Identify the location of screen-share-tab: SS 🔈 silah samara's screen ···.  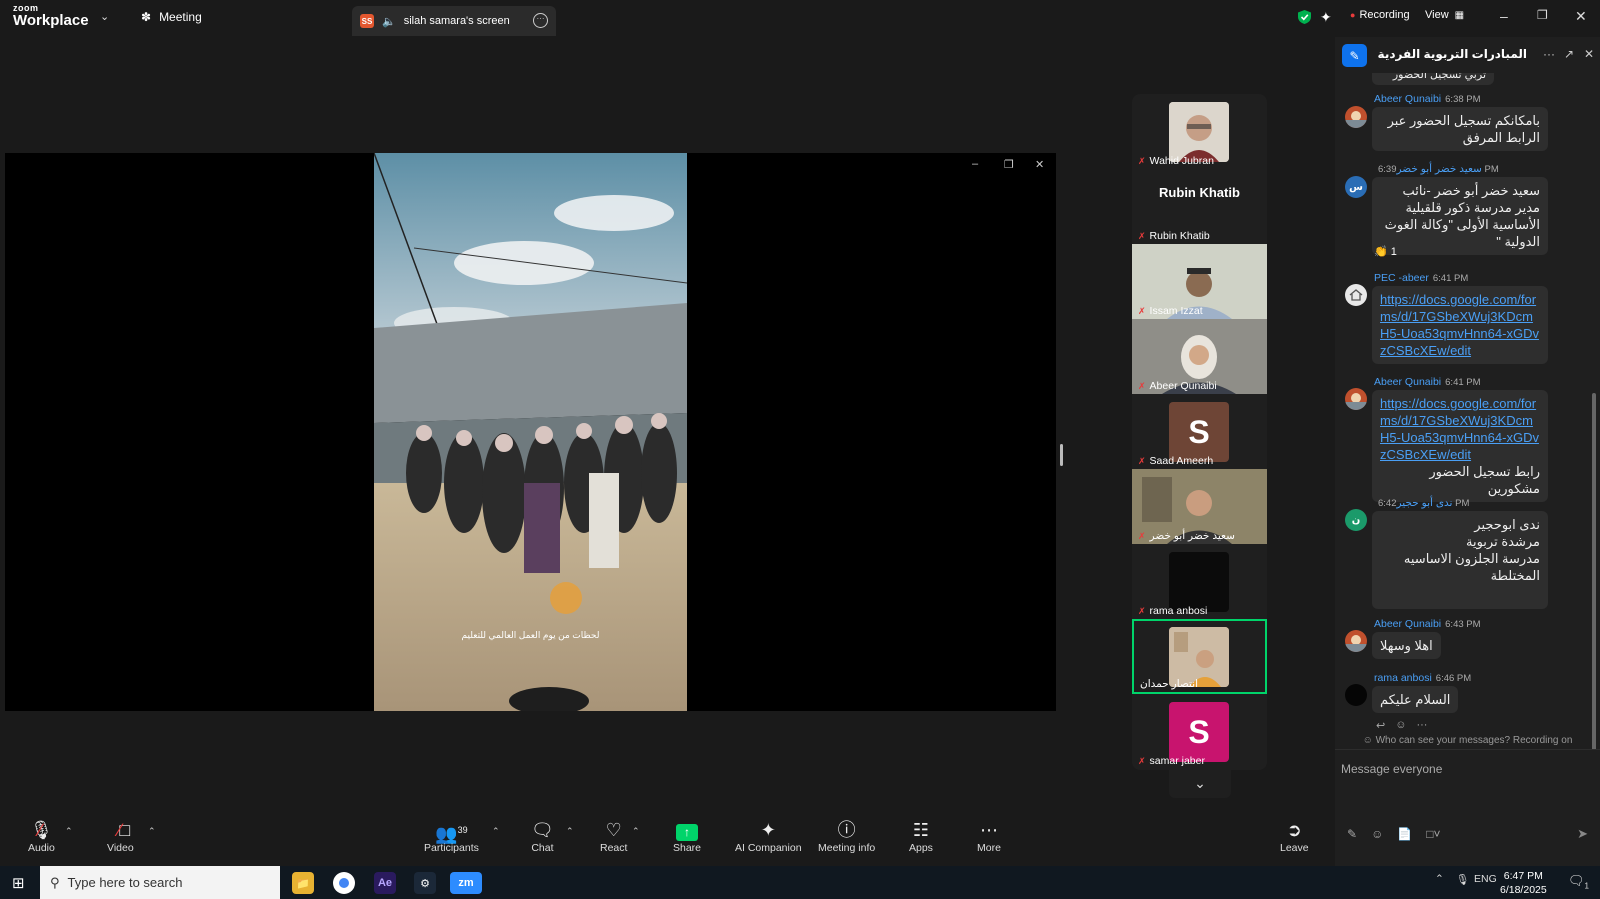
(454, 21).